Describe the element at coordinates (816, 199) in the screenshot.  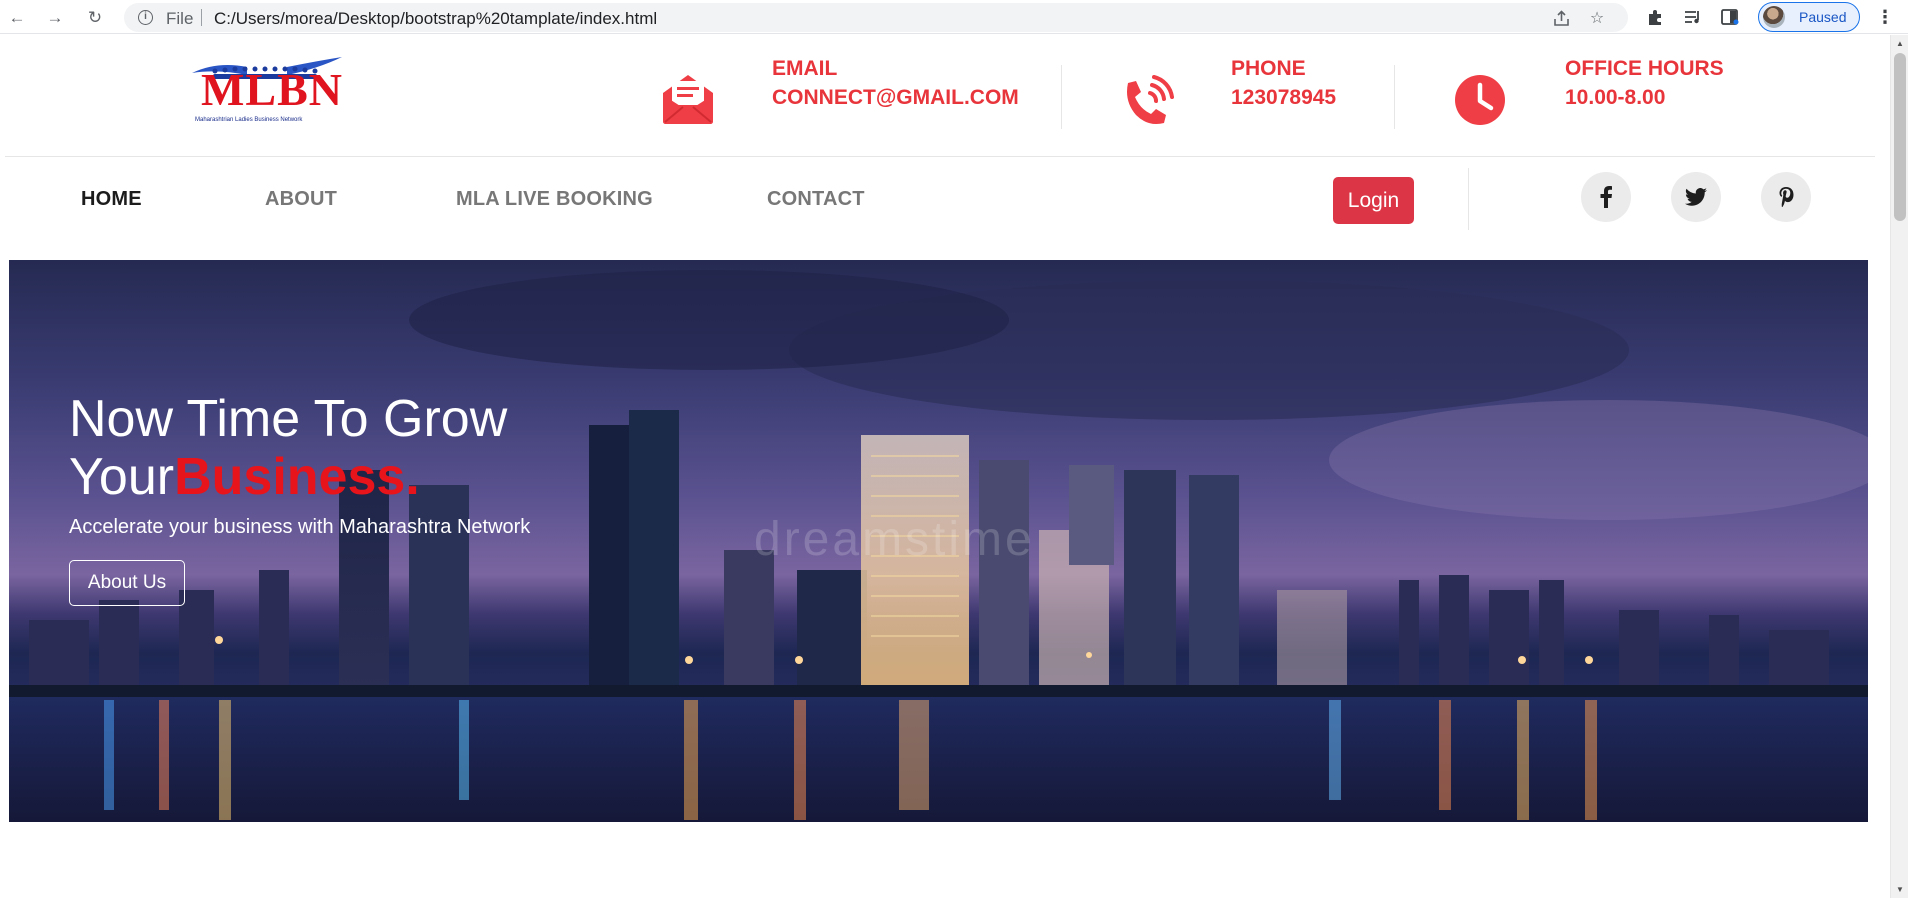
I see `nav-contact: CONTACT` at that location.